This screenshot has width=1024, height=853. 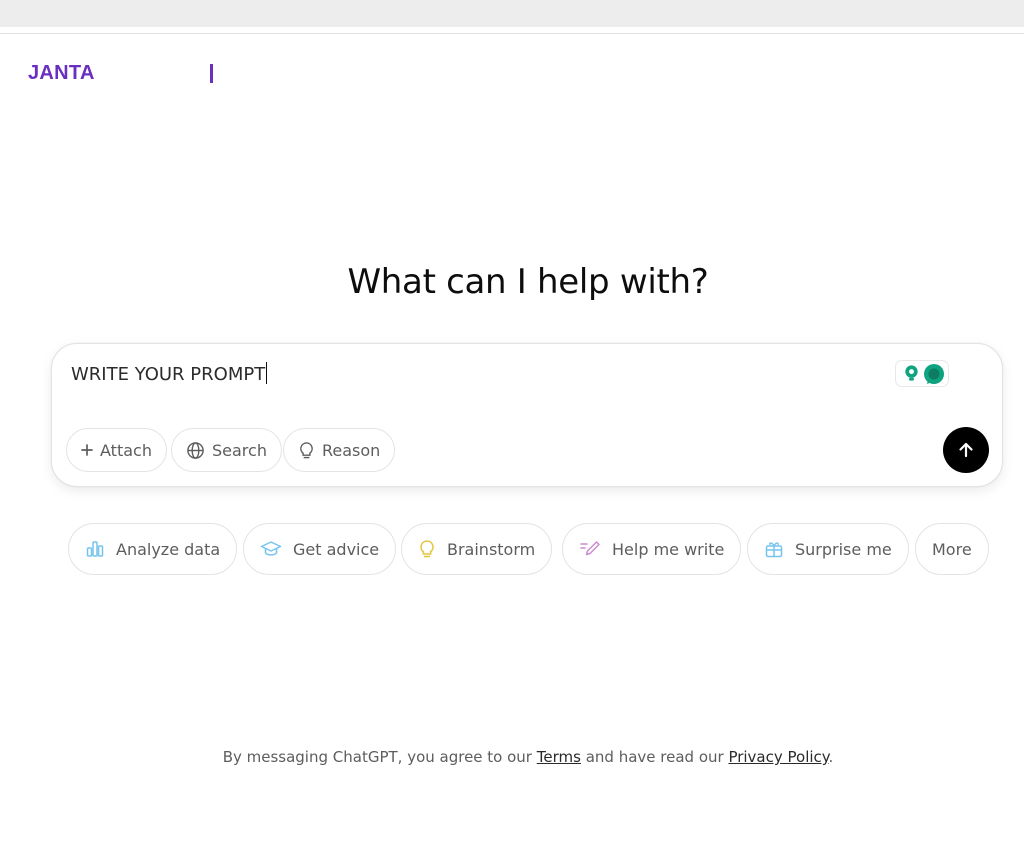 What do you see at coordinates (195, 450) in the screenshot?
I see `globe-icon` at bounding box center [195, 450].